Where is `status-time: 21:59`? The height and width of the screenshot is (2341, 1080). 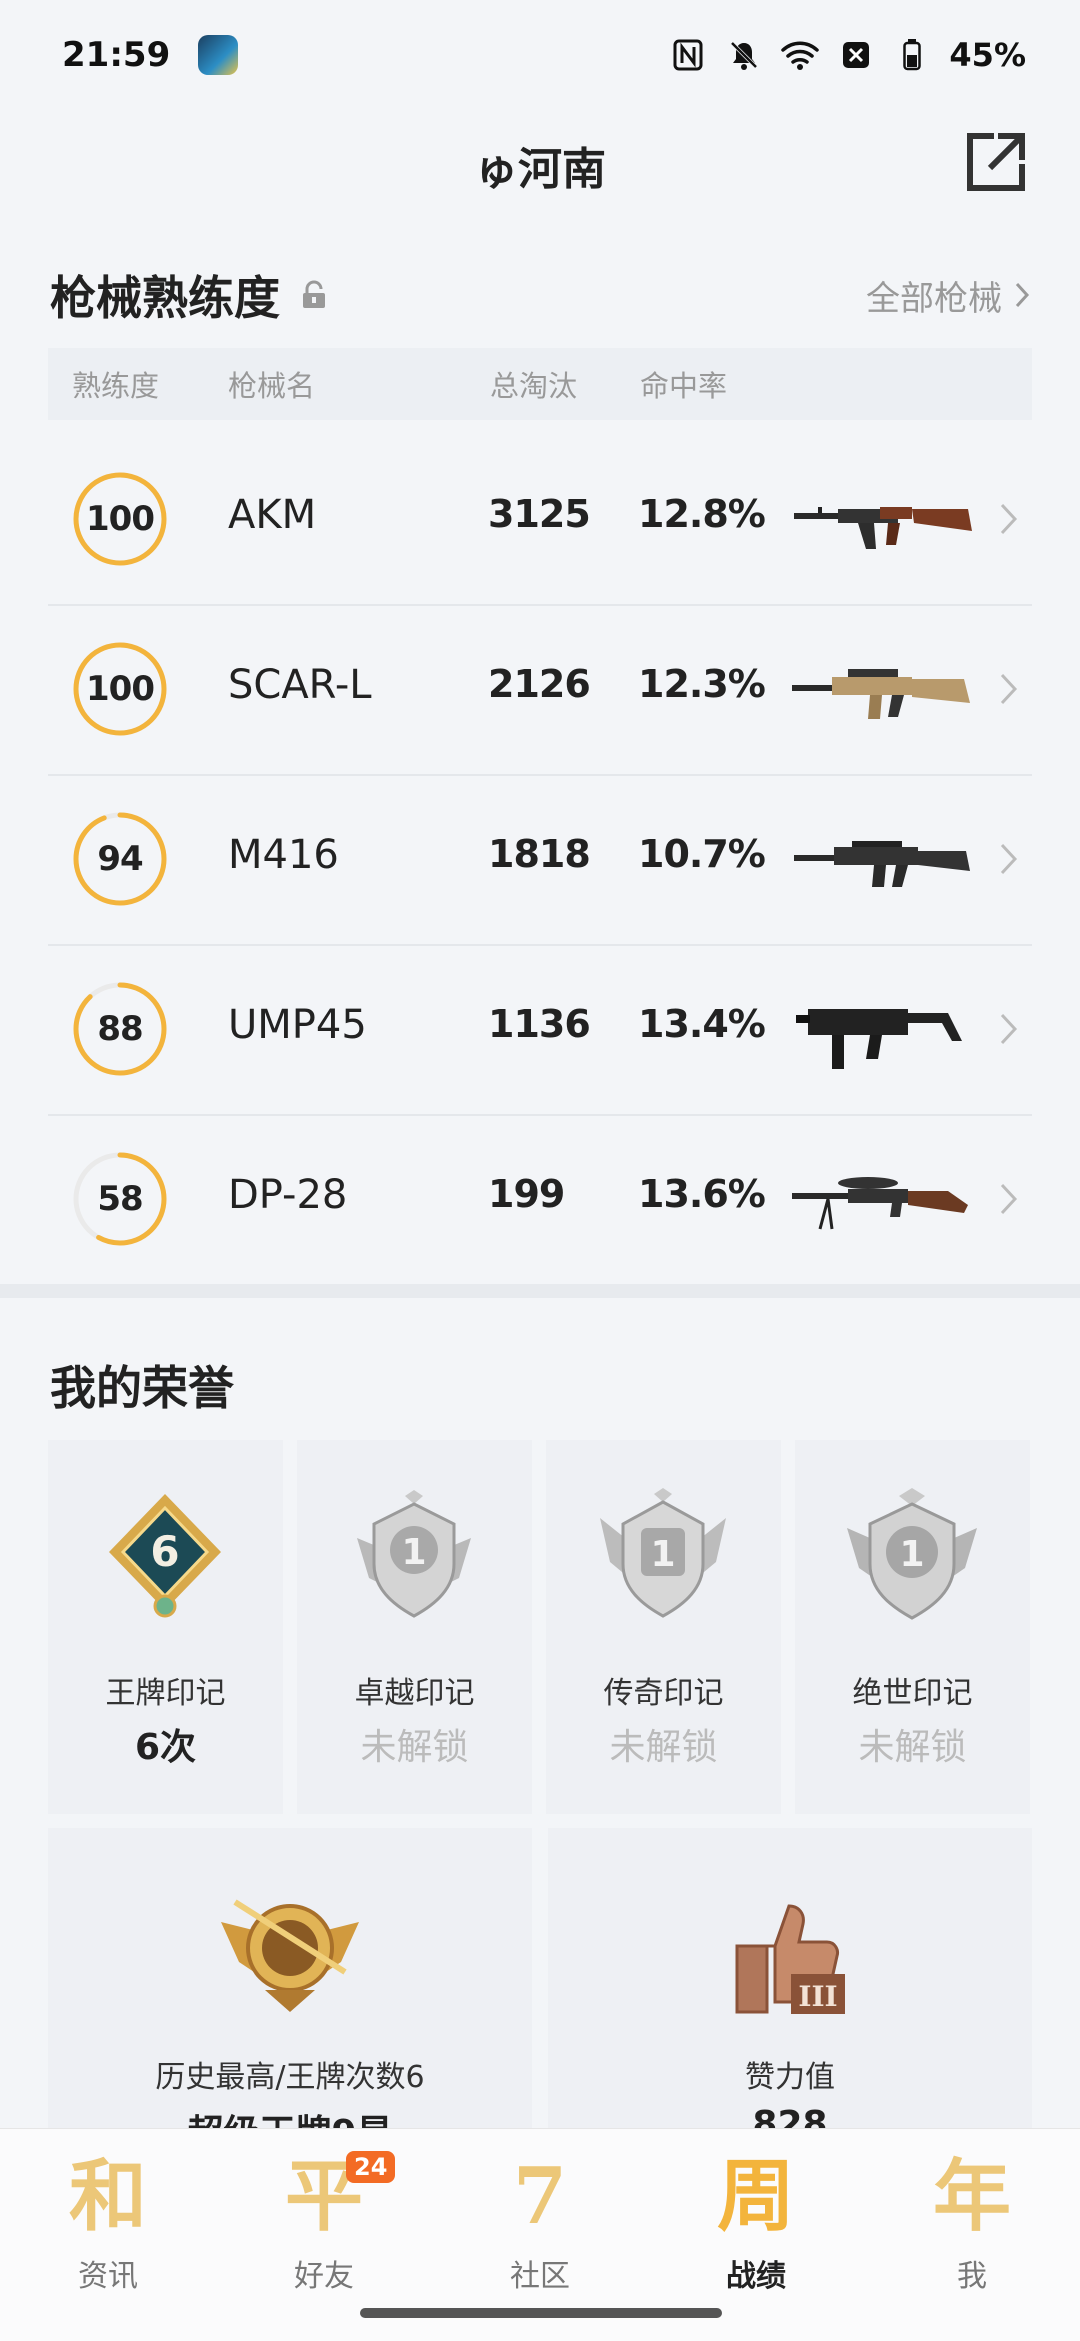
status-time: 21:59 is located at coordinates (116, 55).